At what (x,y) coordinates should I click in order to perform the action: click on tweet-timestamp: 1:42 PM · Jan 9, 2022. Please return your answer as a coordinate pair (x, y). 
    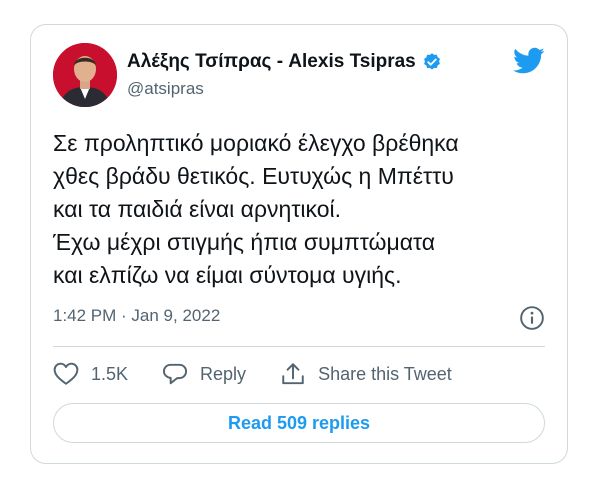
    Looking at the image, I should click on (136, 316).